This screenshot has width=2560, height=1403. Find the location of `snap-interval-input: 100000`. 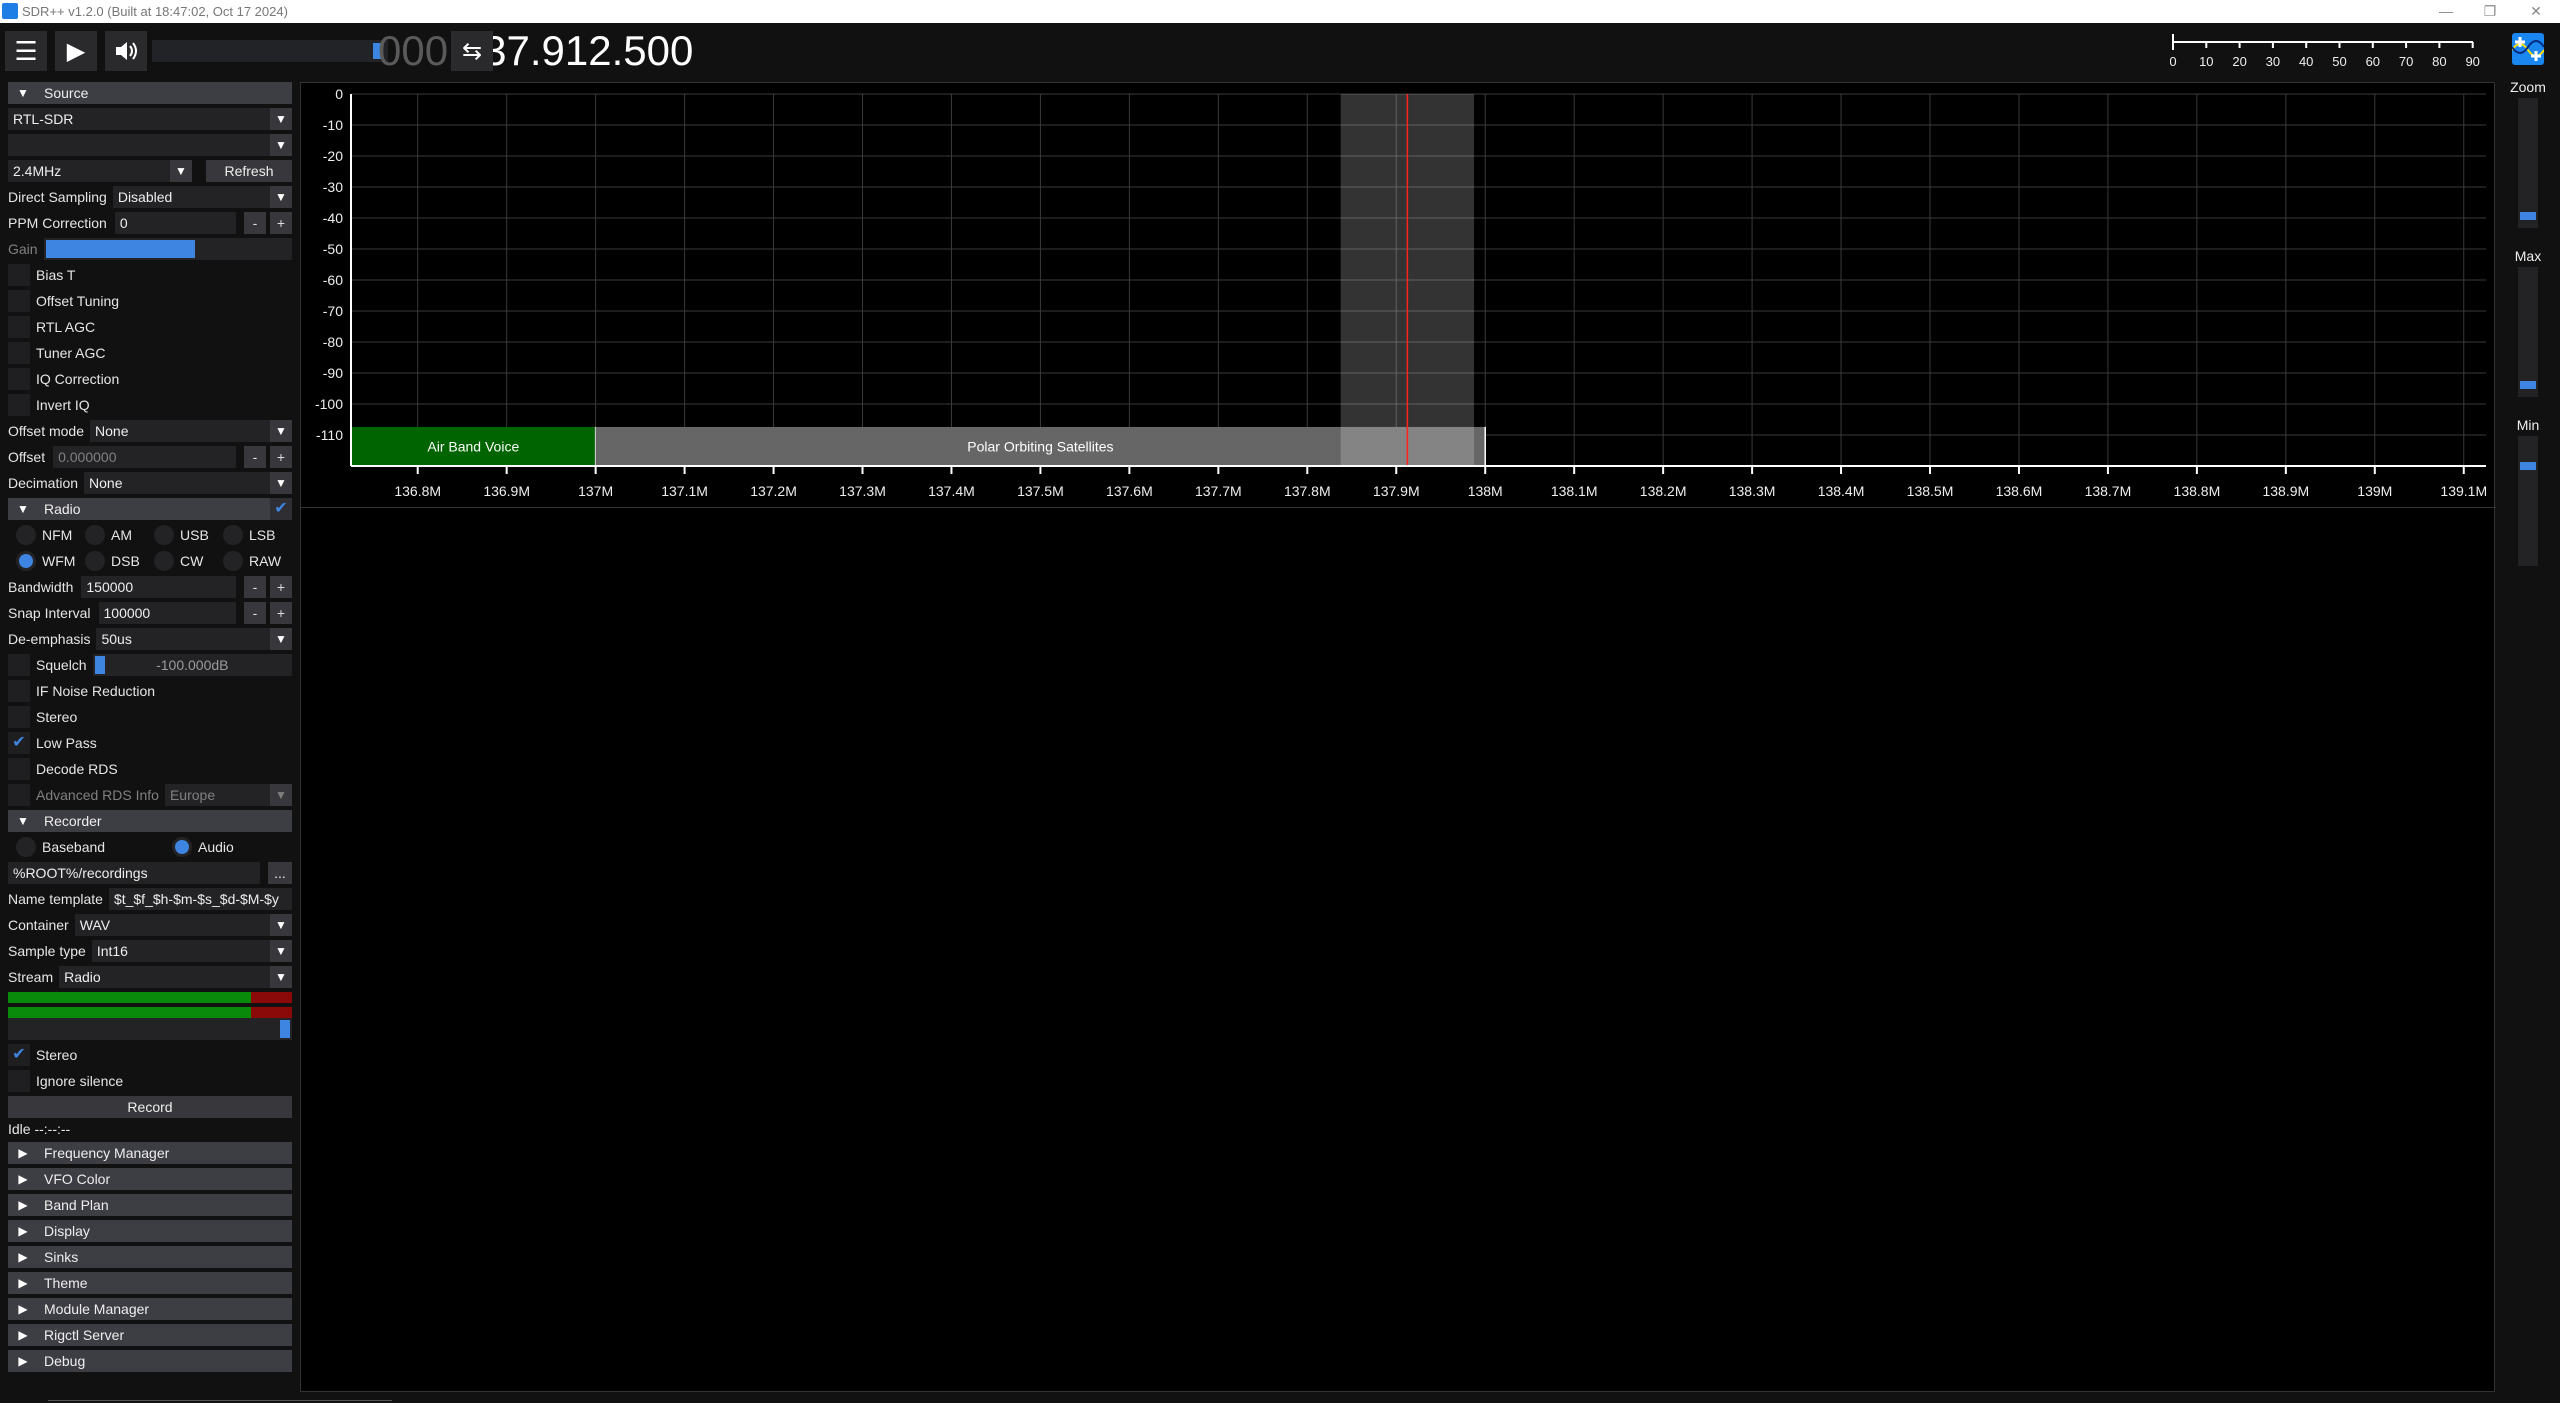

snap-interval-input: 100000 is located at coordinates (167, 613).